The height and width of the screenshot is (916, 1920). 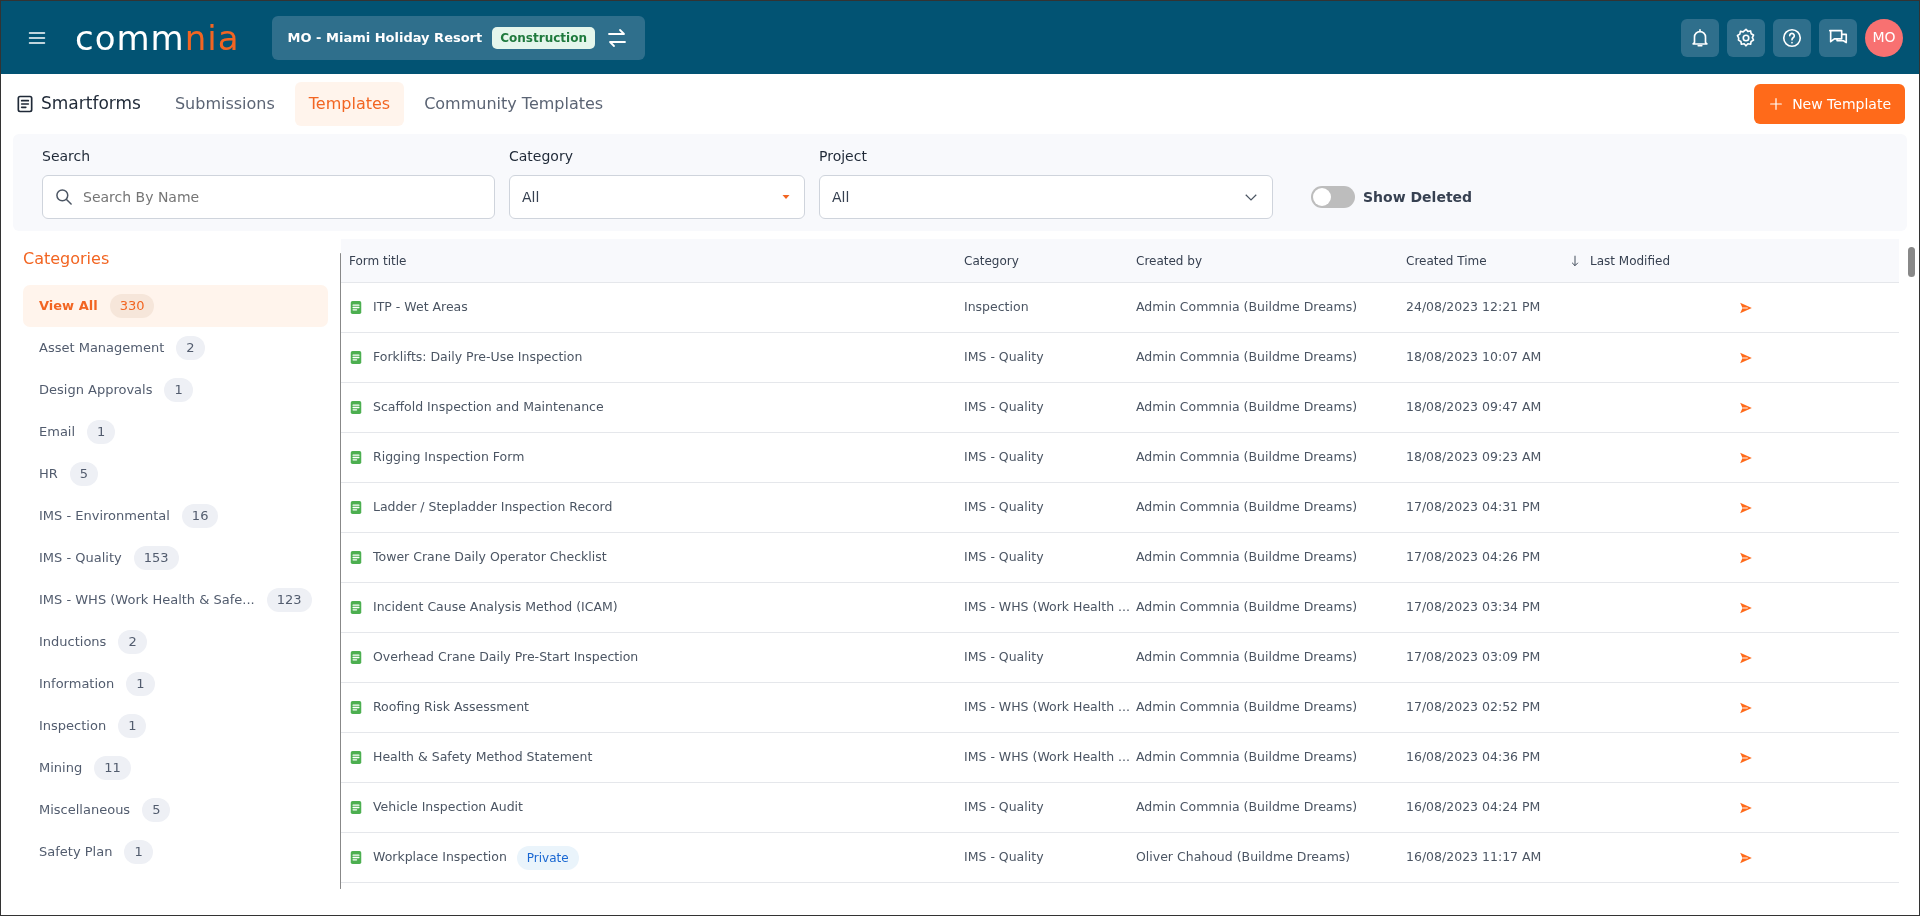 What do you see at coordinates (1474, 607) in the screenshot?
I see `table-cell-text: 17/08/2023 03:34 PM` at bounding box center [1474, 607].